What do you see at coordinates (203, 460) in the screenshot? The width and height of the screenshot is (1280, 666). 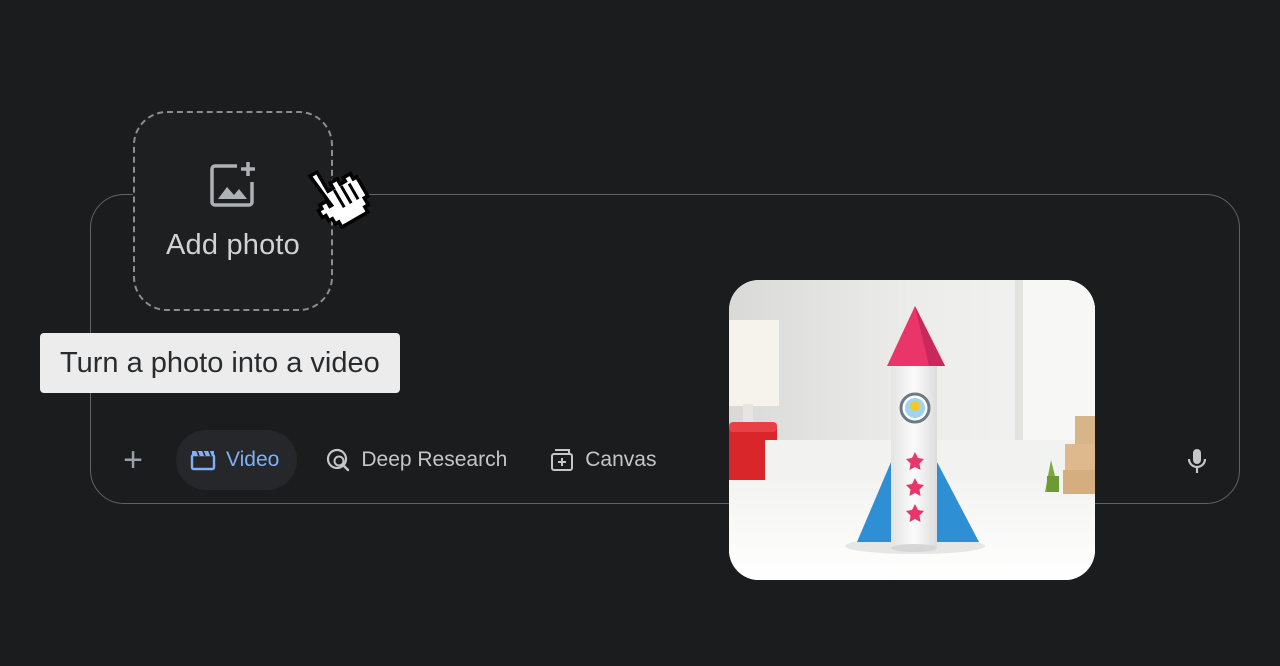 I see `video-clapper-icon` at bounding box center [203, 460].